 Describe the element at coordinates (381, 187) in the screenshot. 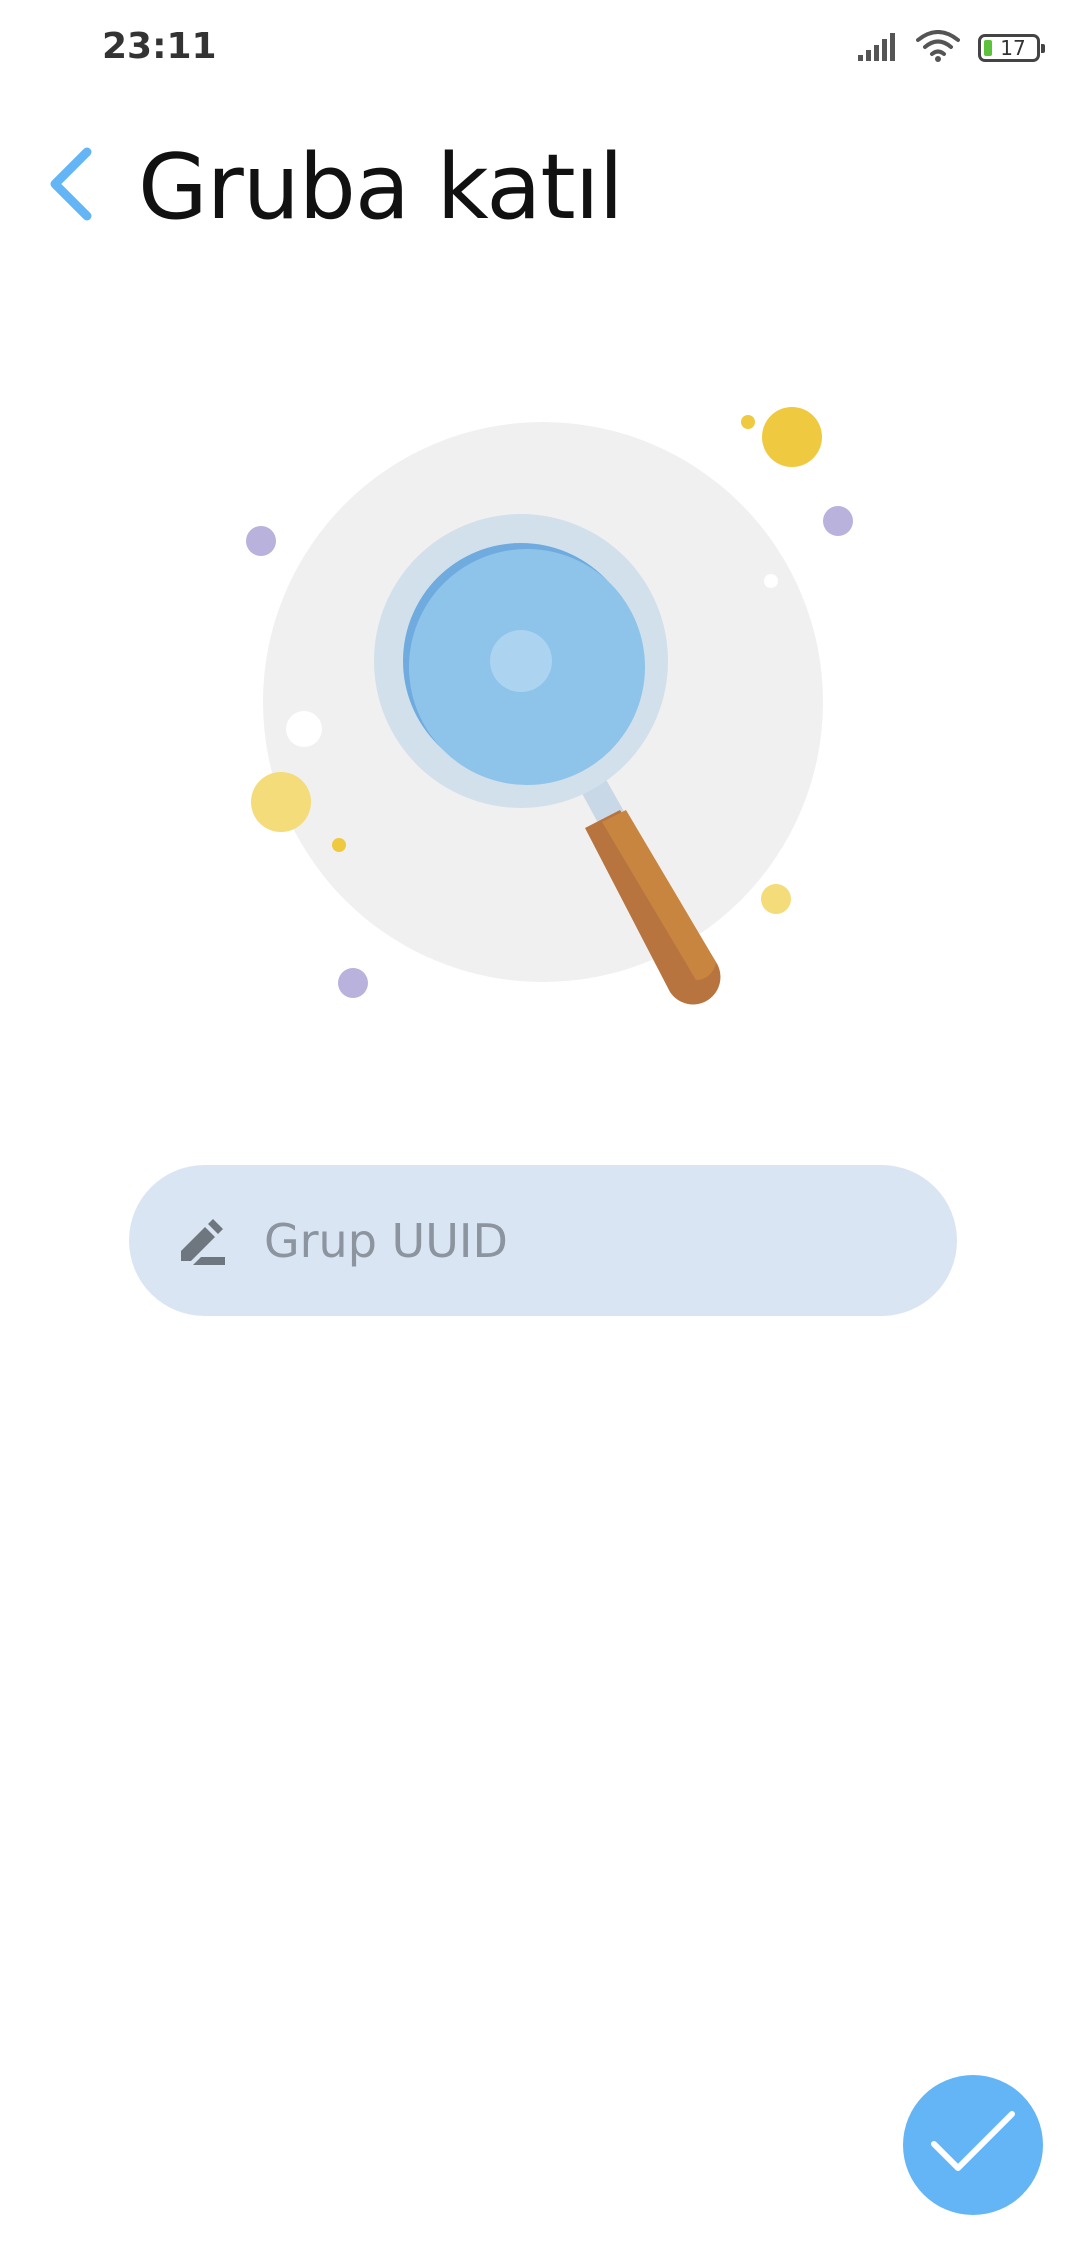

I see `page-title: Gruba katıl` at that location.